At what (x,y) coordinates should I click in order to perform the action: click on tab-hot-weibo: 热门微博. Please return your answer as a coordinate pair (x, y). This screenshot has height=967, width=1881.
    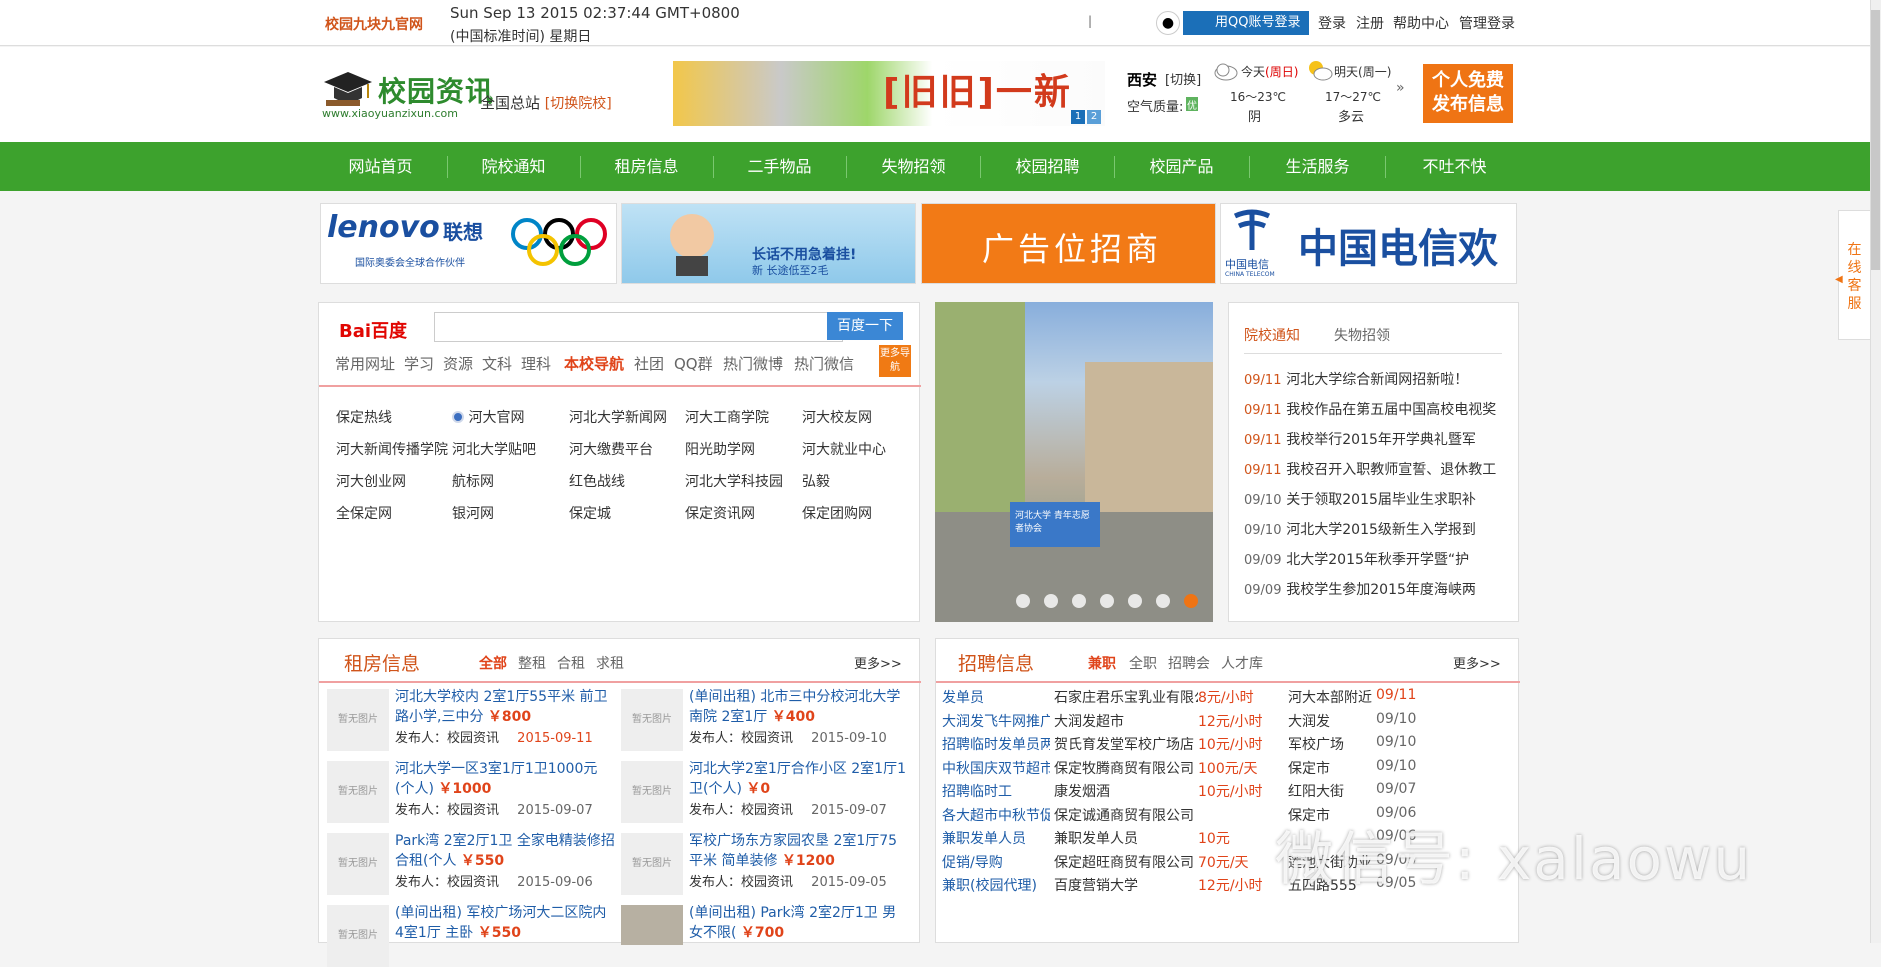
    Looking at the image, I should click on (753, 363).